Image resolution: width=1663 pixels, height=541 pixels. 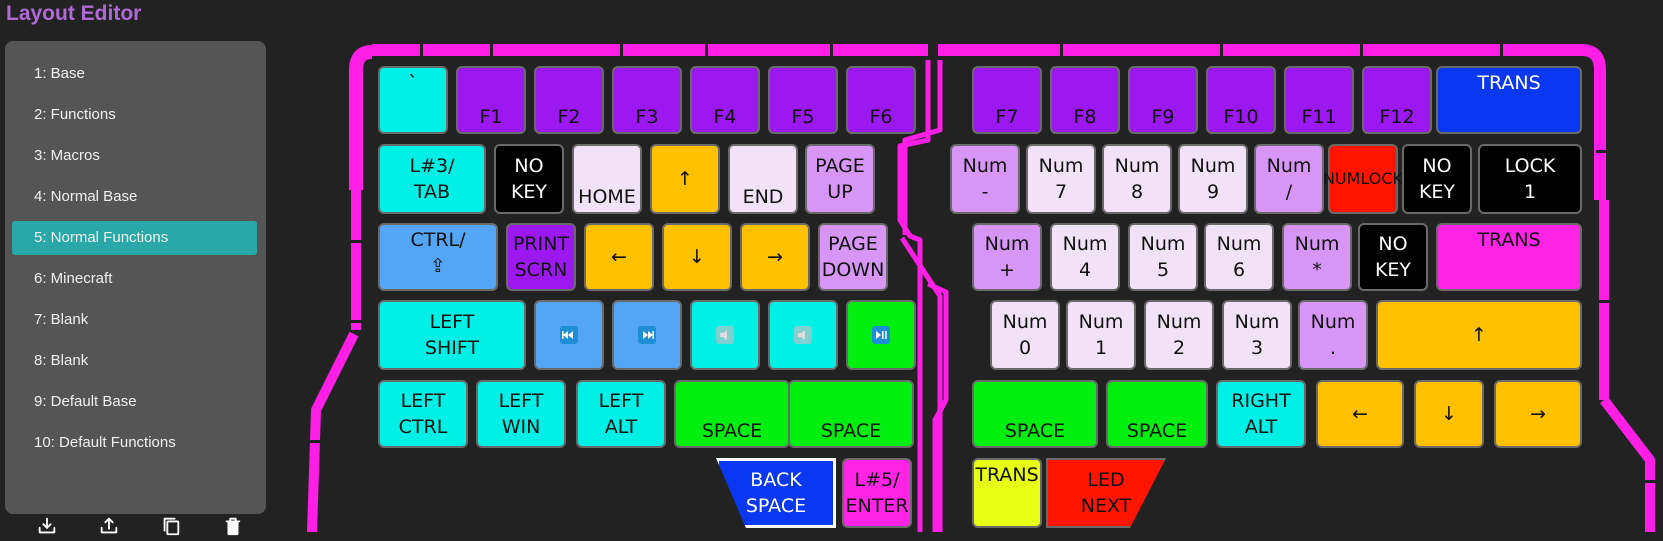 I want to click on key-row3-left: →, so click(x=775, y=257).